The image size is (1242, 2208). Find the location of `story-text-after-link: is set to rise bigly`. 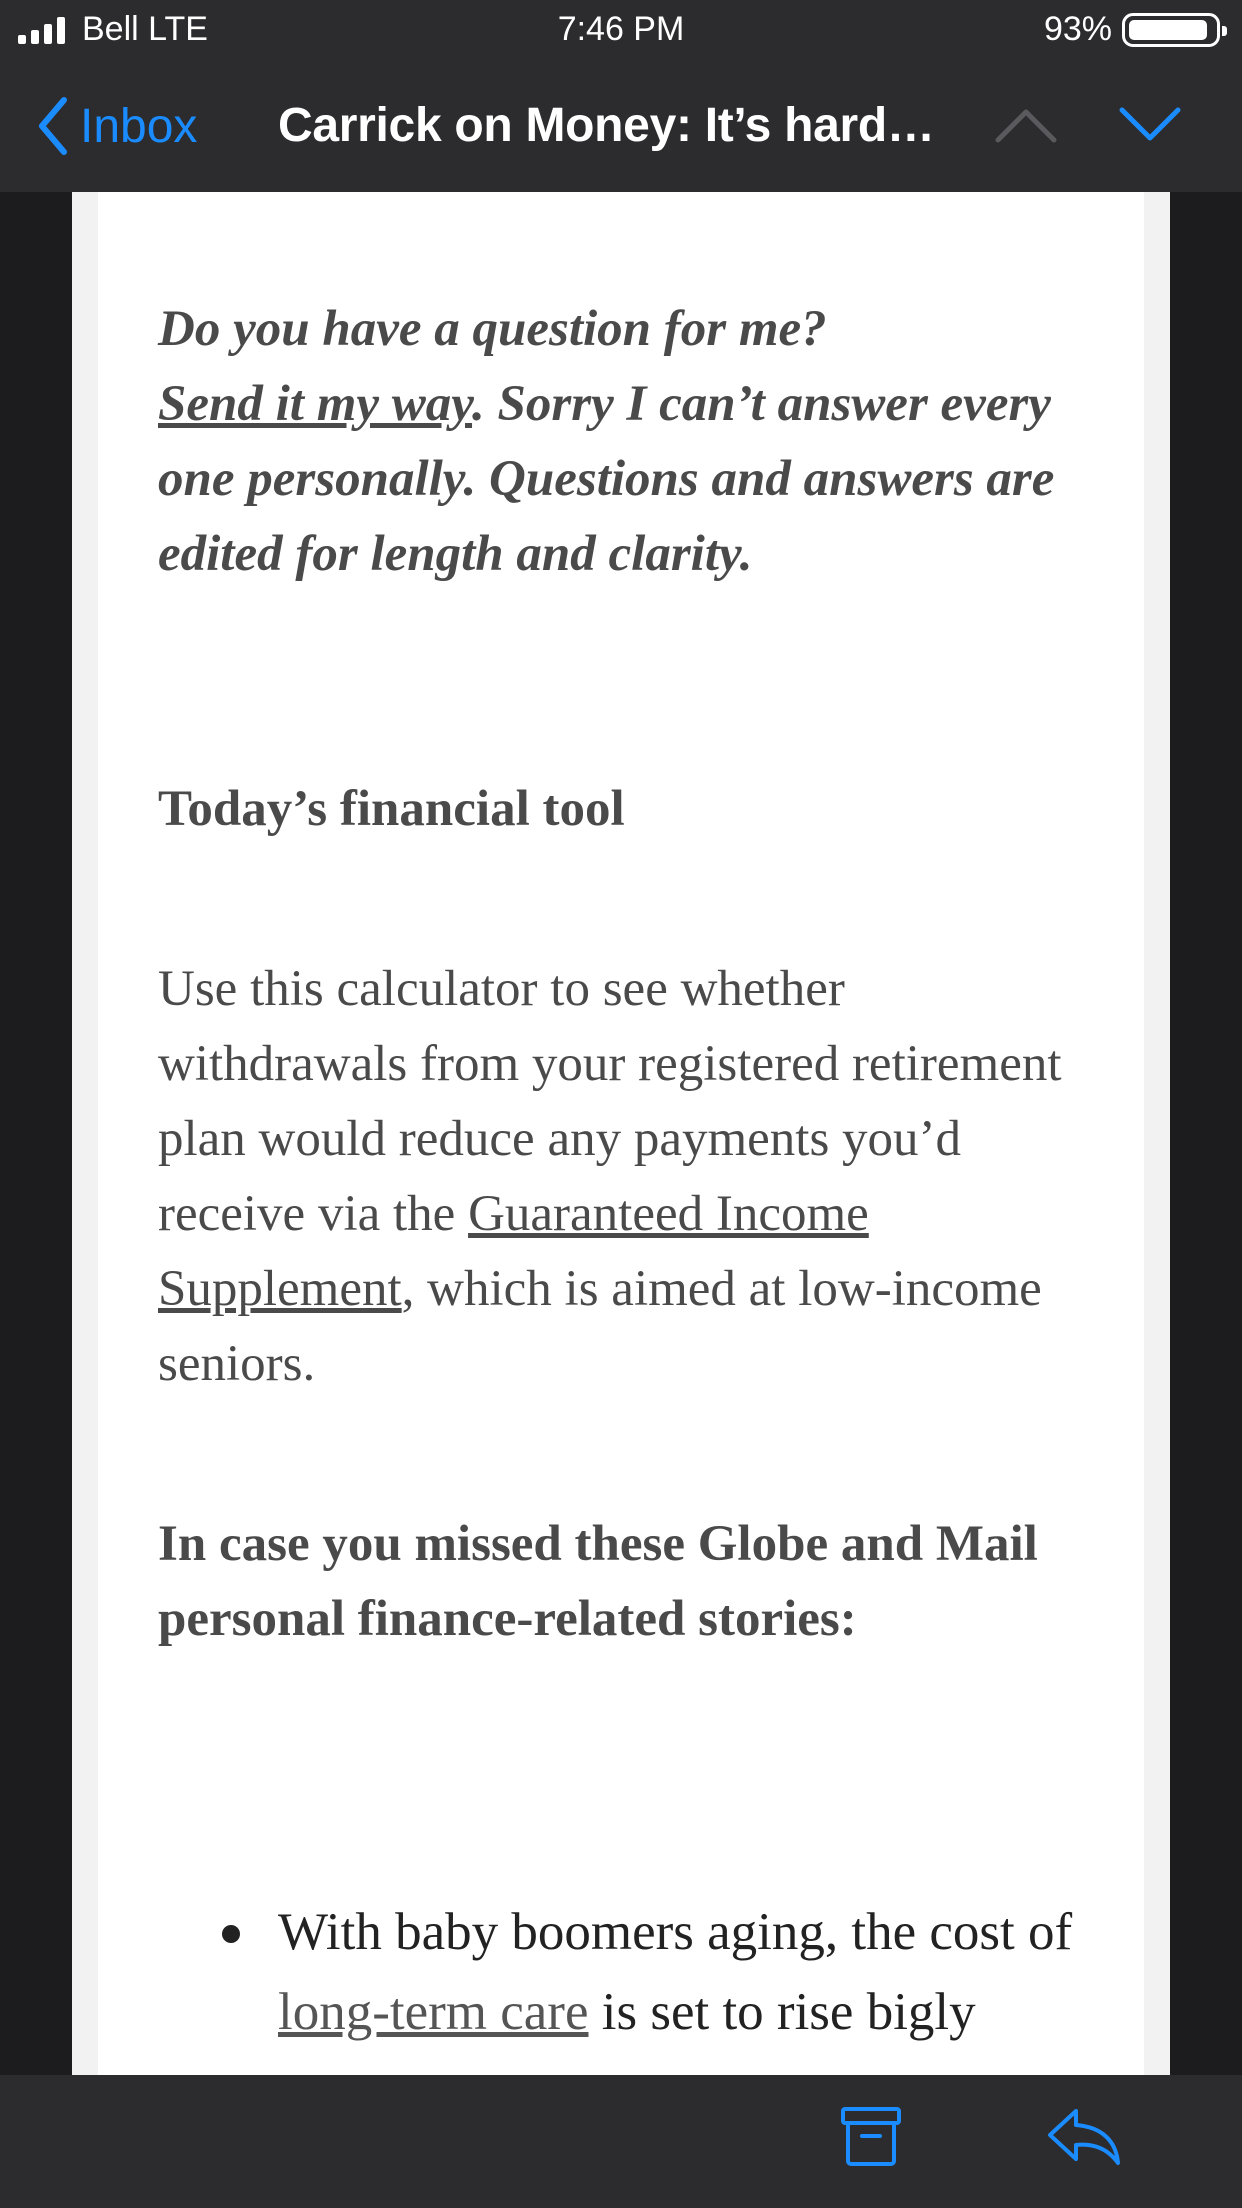

story-text-after-link: is set to rise bigly is located at coordinates (782, 2012).